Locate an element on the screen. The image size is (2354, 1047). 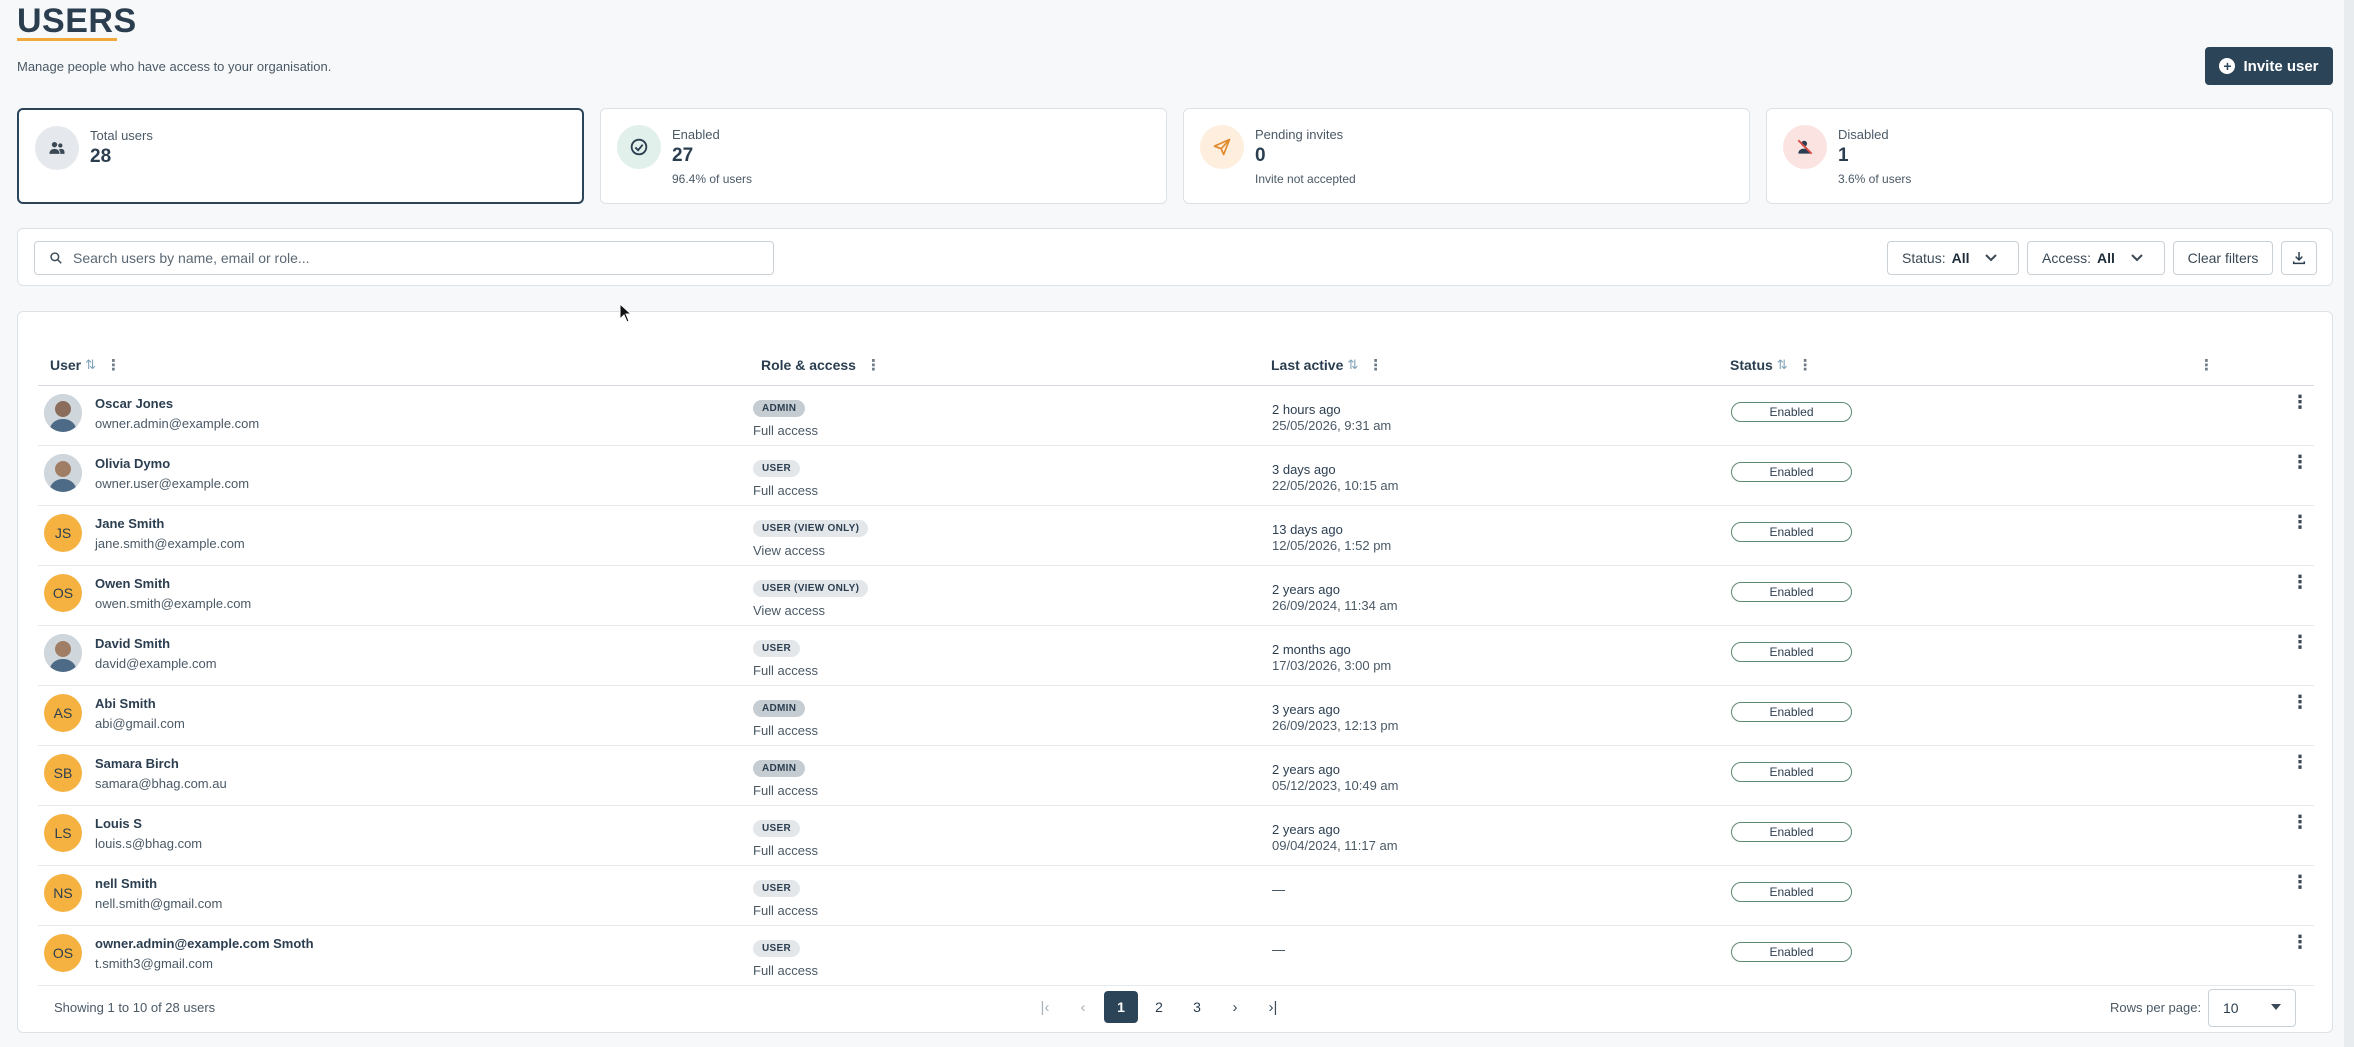
user-email: nell.smith@gmail.com is located at coordinates (159, 903).